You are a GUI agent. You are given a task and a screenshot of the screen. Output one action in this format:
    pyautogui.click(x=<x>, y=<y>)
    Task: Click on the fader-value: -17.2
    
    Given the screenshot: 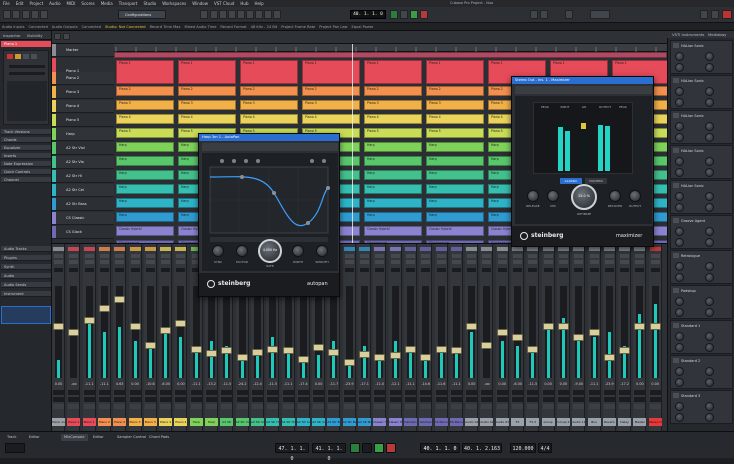 What is the action you would take?
    pyautogui.click(x=624, y=384)
    